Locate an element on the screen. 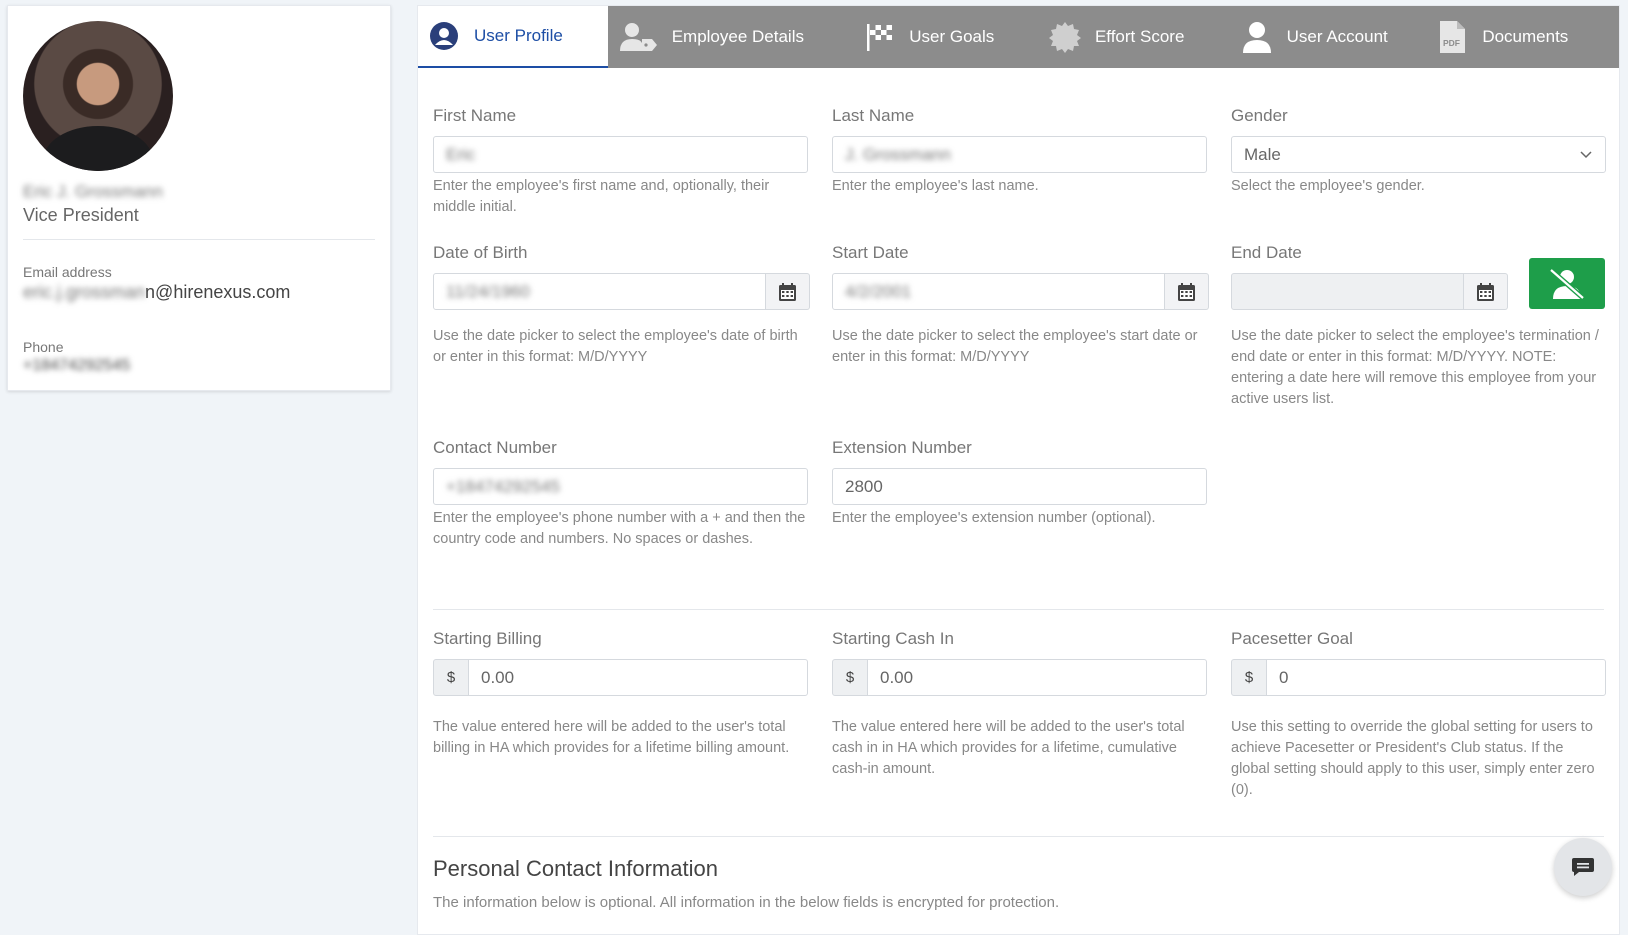 This screenshot has width=1628, height=935. user-circle-icon is located at coordinates (444, 36).